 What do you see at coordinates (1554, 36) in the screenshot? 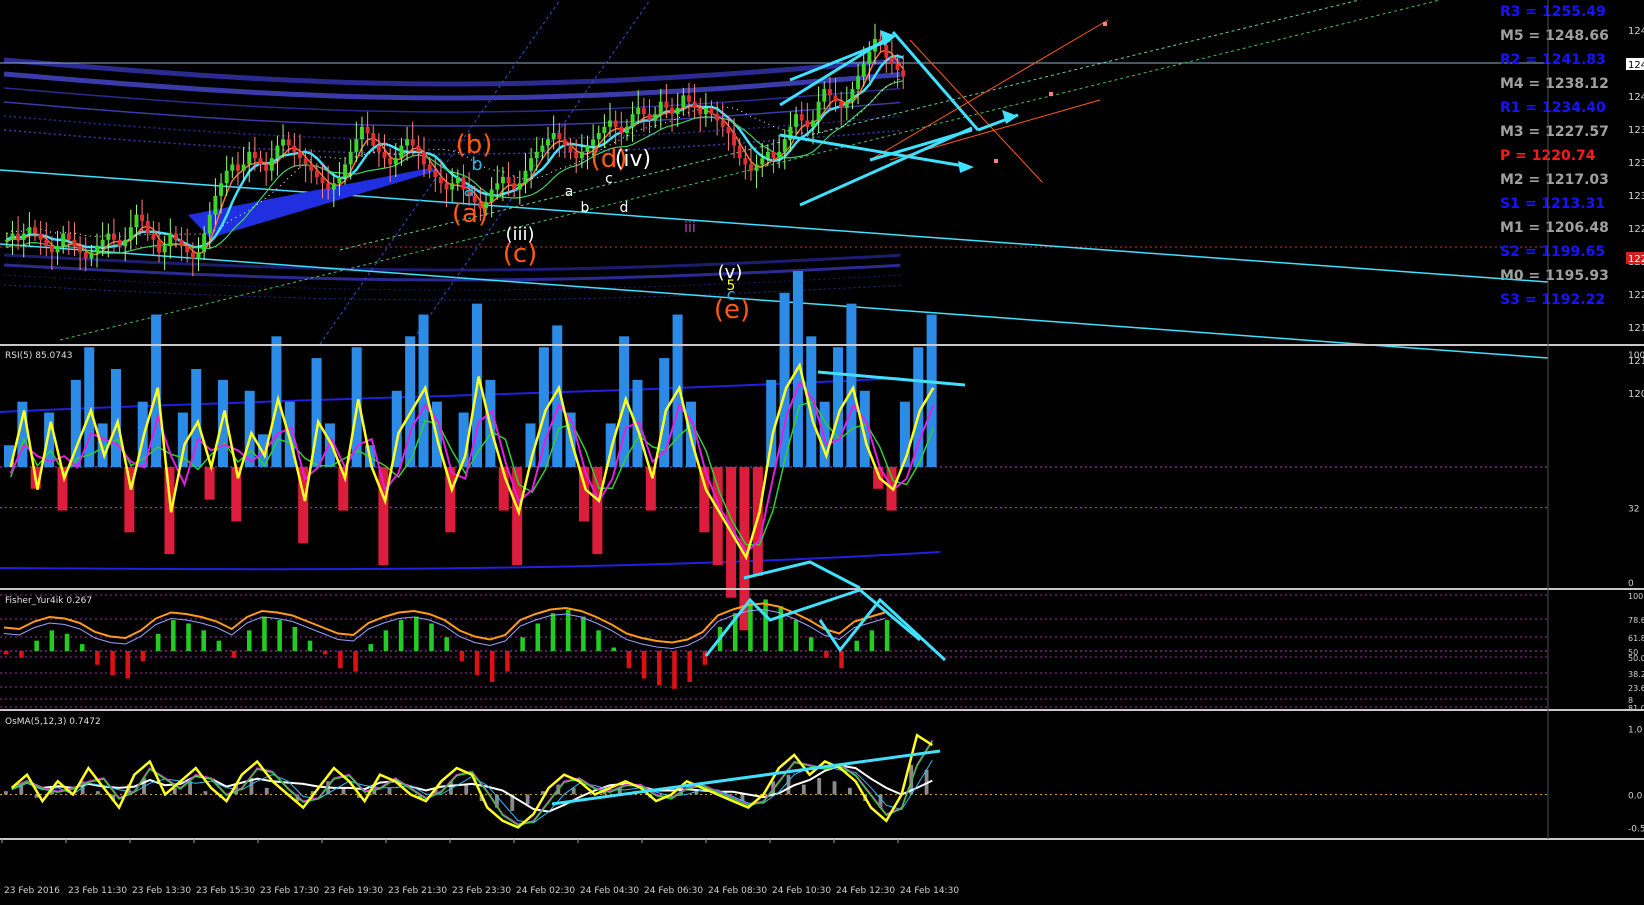
I see `pivot-label: M5 = 1248.66` at bounding box center [1554, 36].